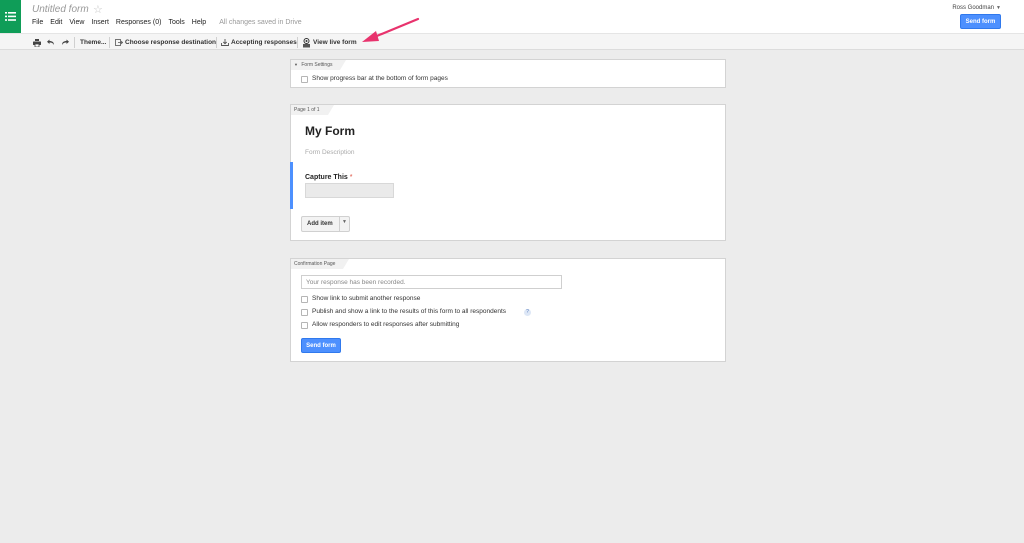 Image resolution: width=1024 pixels, height=543 pixels. Describe the element at coordinates (296, 64) in the screenshot. I see `collapse-caret-icon: ▼` at that location.